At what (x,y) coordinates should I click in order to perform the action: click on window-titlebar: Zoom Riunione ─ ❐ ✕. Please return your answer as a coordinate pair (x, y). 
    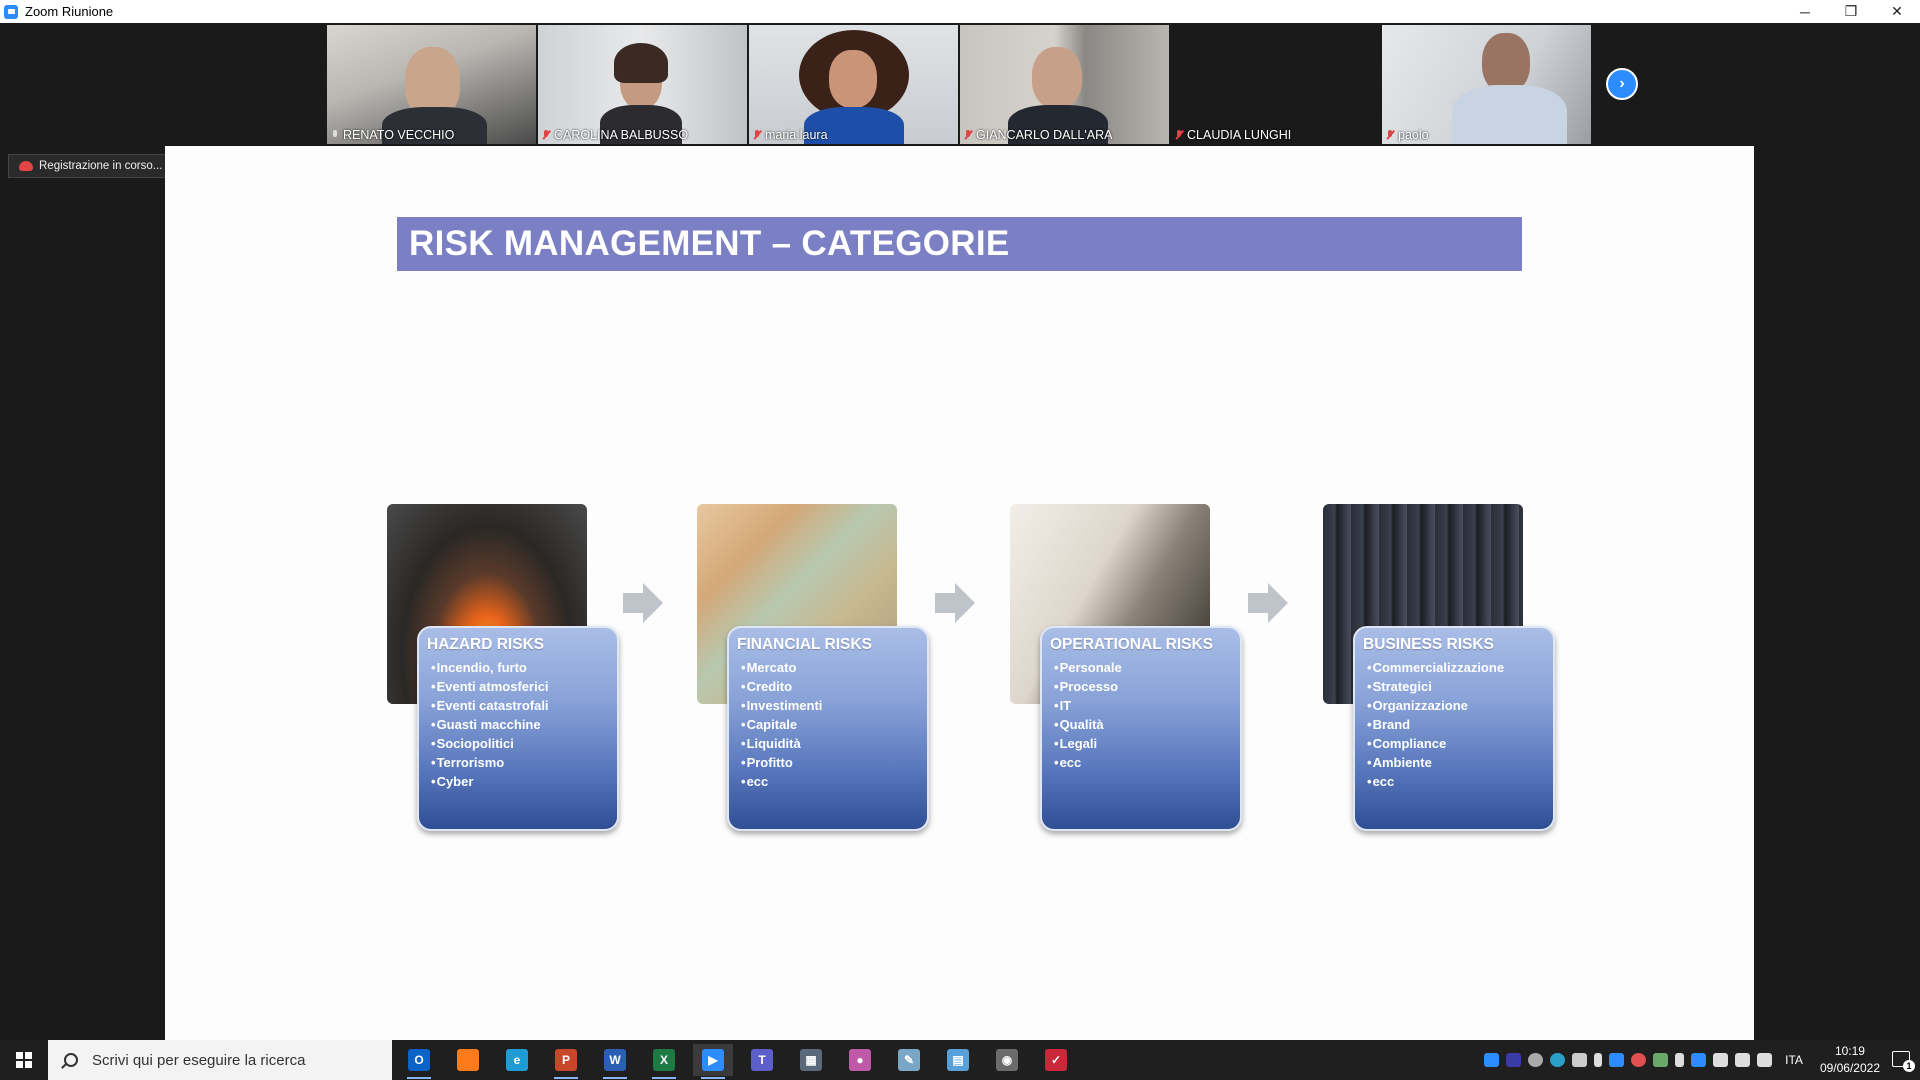
    Looking at the image, I should click on (960, 11).